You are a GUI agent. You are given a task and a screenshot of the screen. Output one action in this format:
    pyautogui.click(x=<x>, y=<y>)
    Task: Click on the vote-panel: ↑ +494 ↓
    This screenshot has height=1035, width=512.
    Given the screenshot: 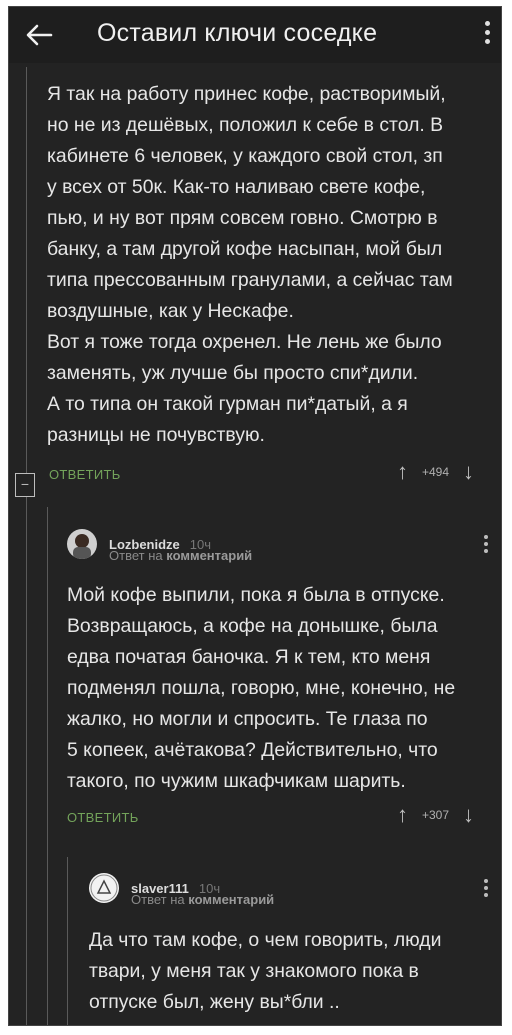 What is the action you would take?
    pyautogui.click(x=435, y=472)
    